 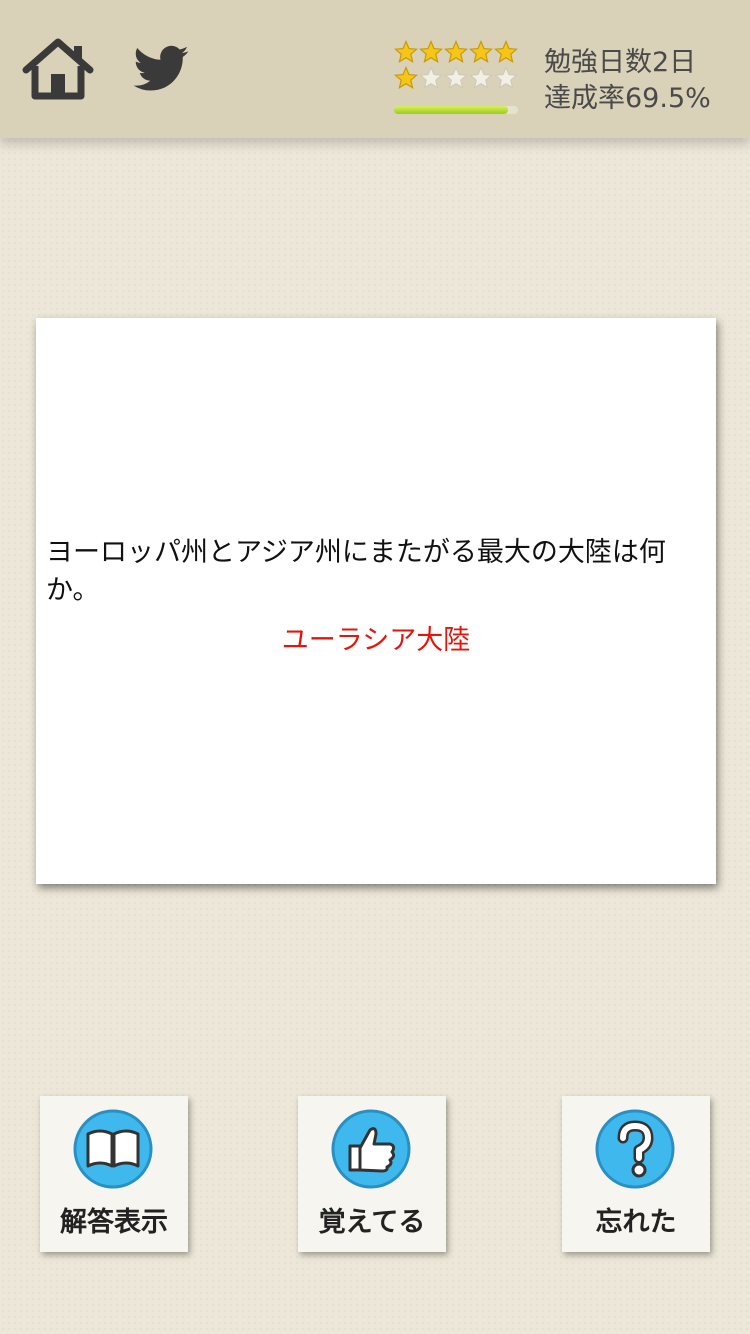 I want to click on progress-bar, so click(x=456, y=110).